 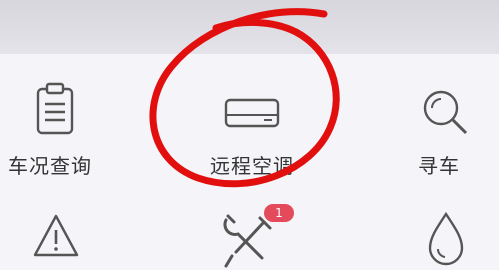 What do you see at coordinates (279, 213) in the screenshot?
I see `notification-badge: 1` at bounding box center [279, 213].